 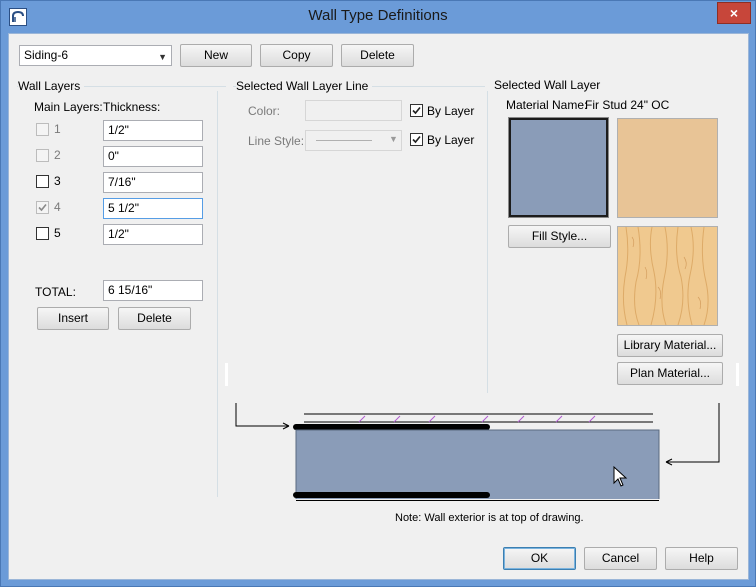 What do you see at coordinates (627, 105) in the screenshot?
I see `material-name-value: Fir Stud 24" OC` at bounding box center [627, 105].